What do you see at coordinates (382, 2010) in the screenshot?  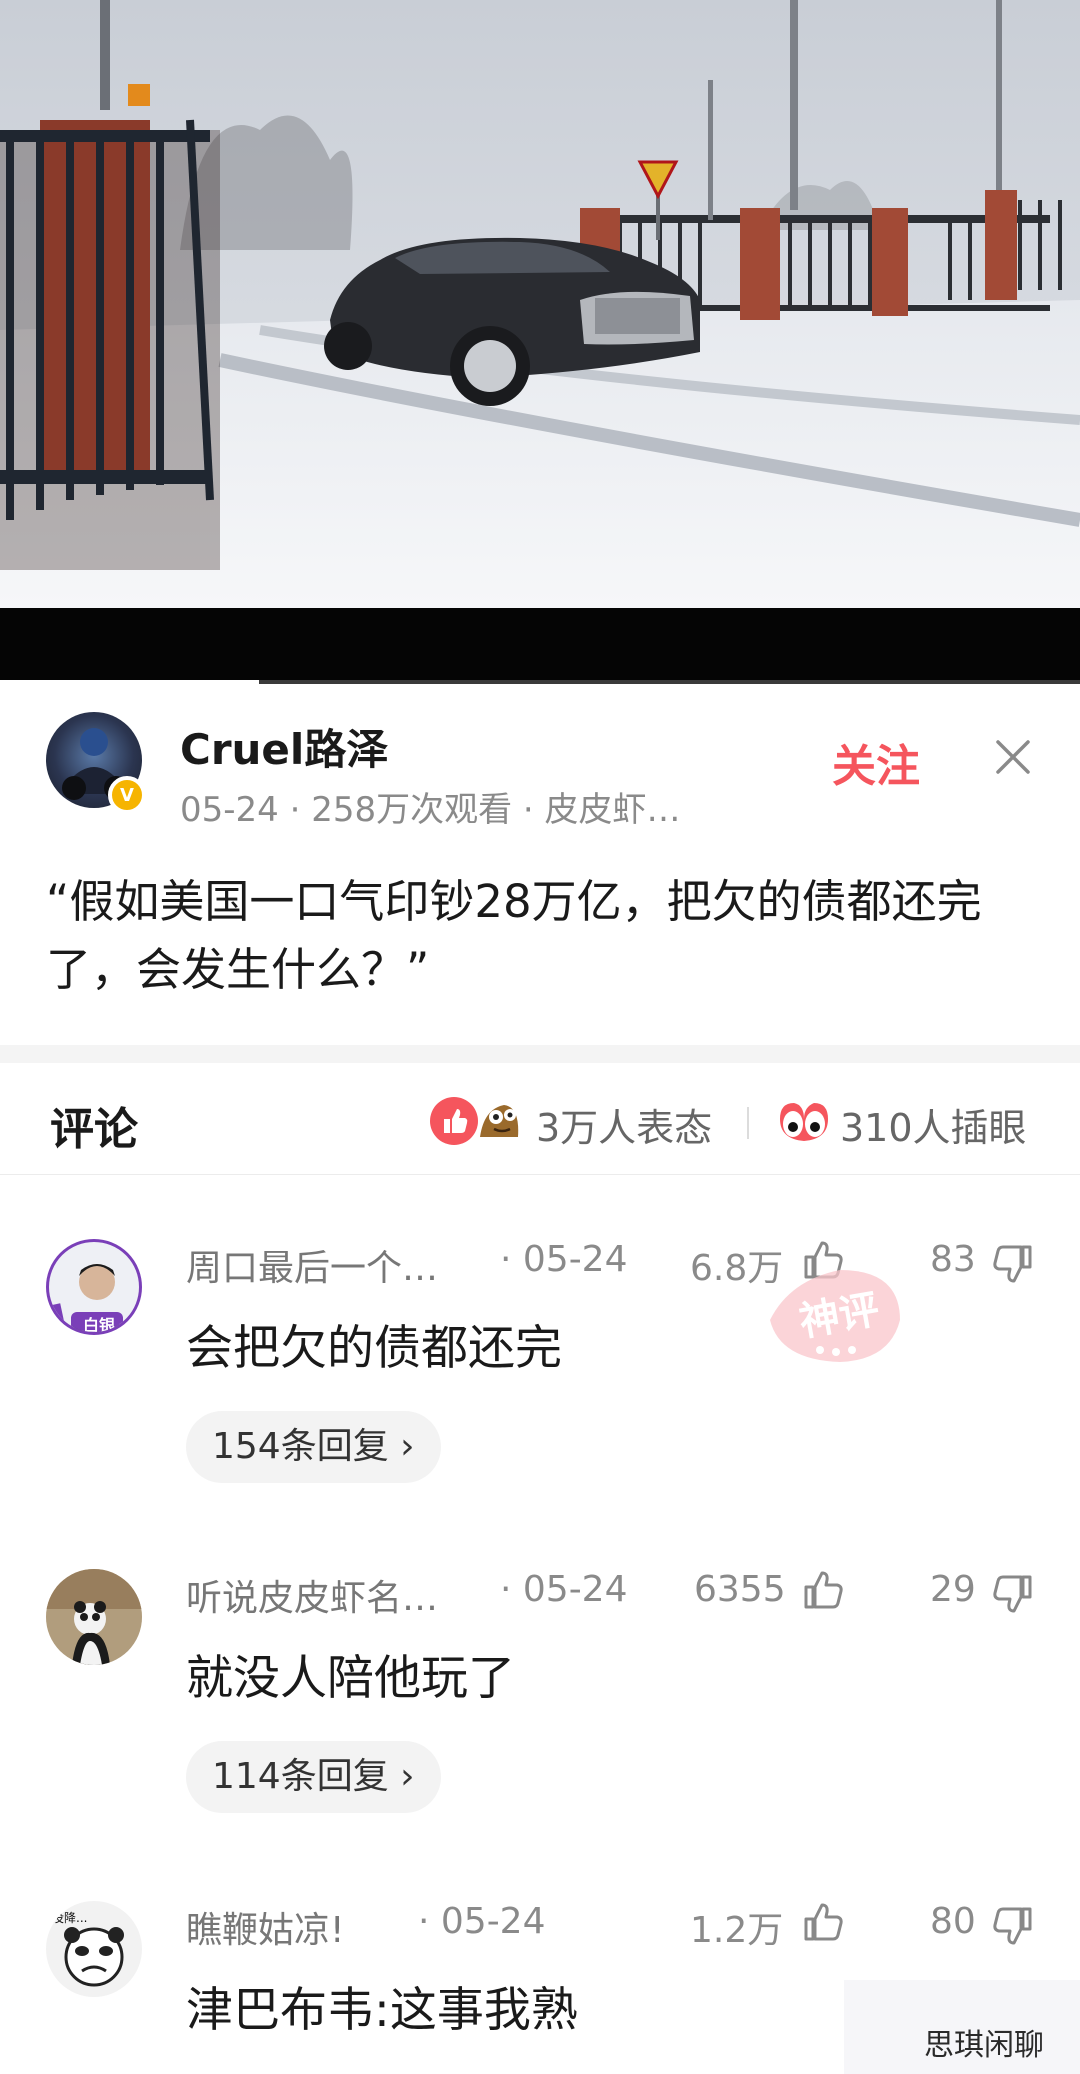 I see `comment-text: 津巴布韦:这事我熟` at bounding box center [382, 2010].